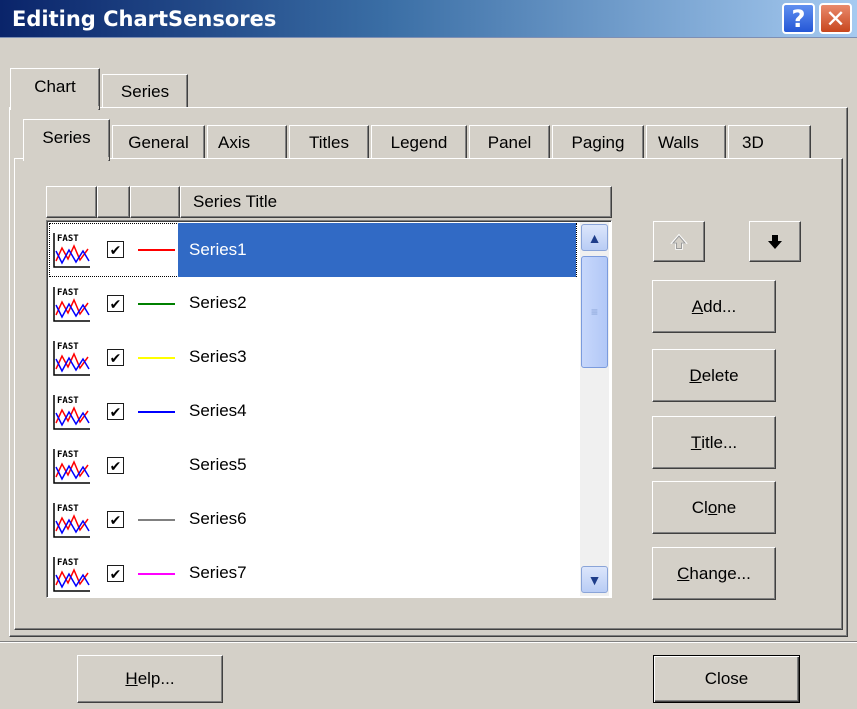  What do you see at coordinates (594, 409) in the screenshot?
I see `vertical-scrollbar: ▲ ≡ ▼` at bounding box center [594, 409].